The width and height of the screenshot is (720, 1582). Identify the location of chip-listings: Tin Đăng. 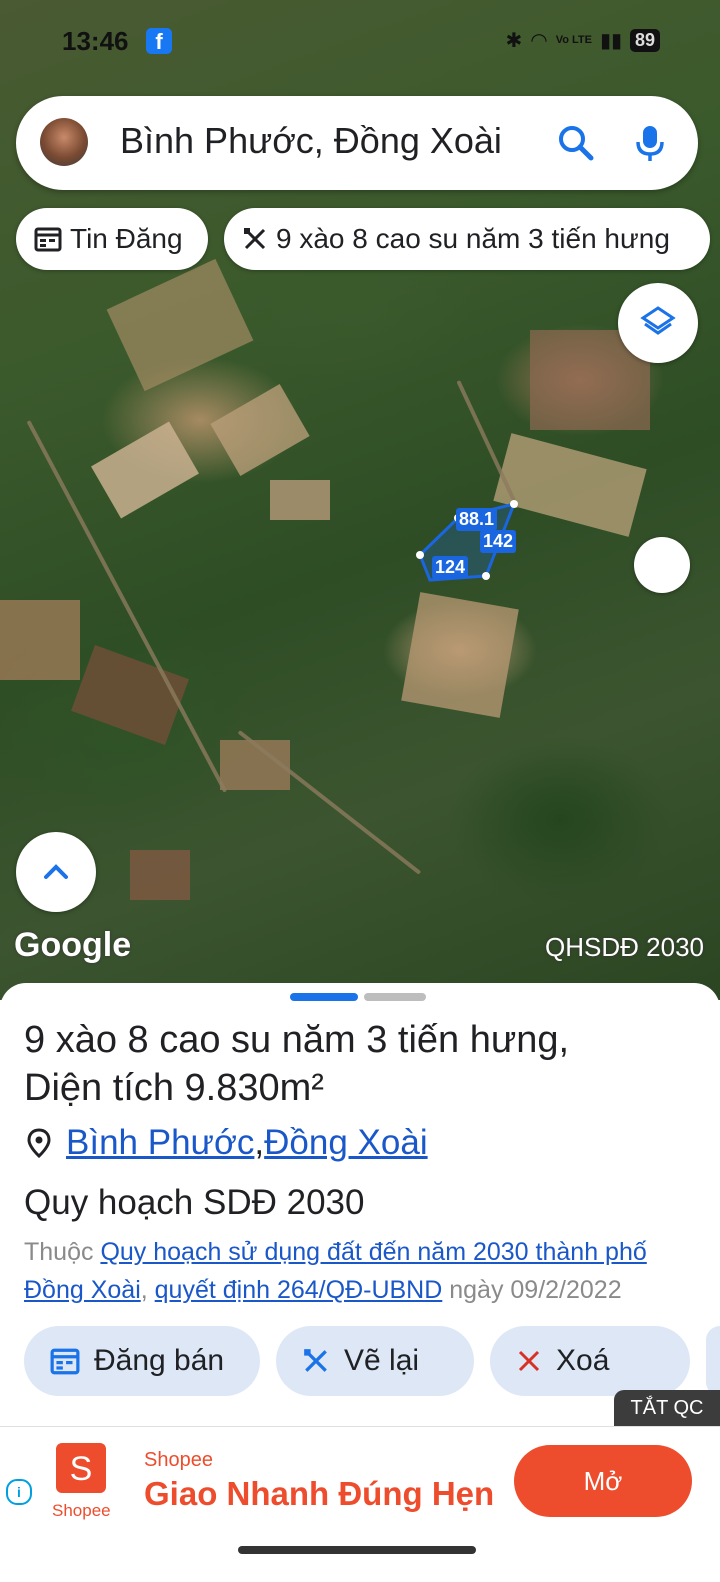
(112, 239).